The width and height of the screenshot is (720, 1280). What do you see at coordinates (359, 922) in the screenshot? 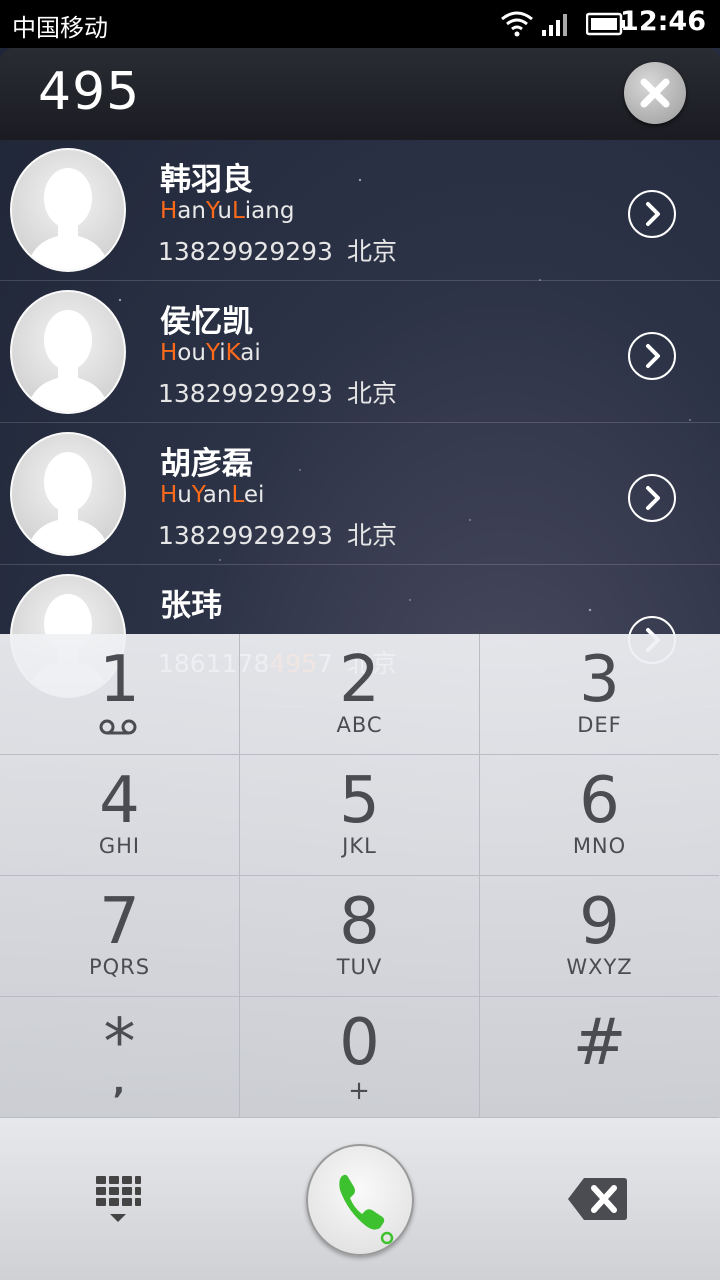
I see `key-digit: 8` at bounding box center [359, 922].